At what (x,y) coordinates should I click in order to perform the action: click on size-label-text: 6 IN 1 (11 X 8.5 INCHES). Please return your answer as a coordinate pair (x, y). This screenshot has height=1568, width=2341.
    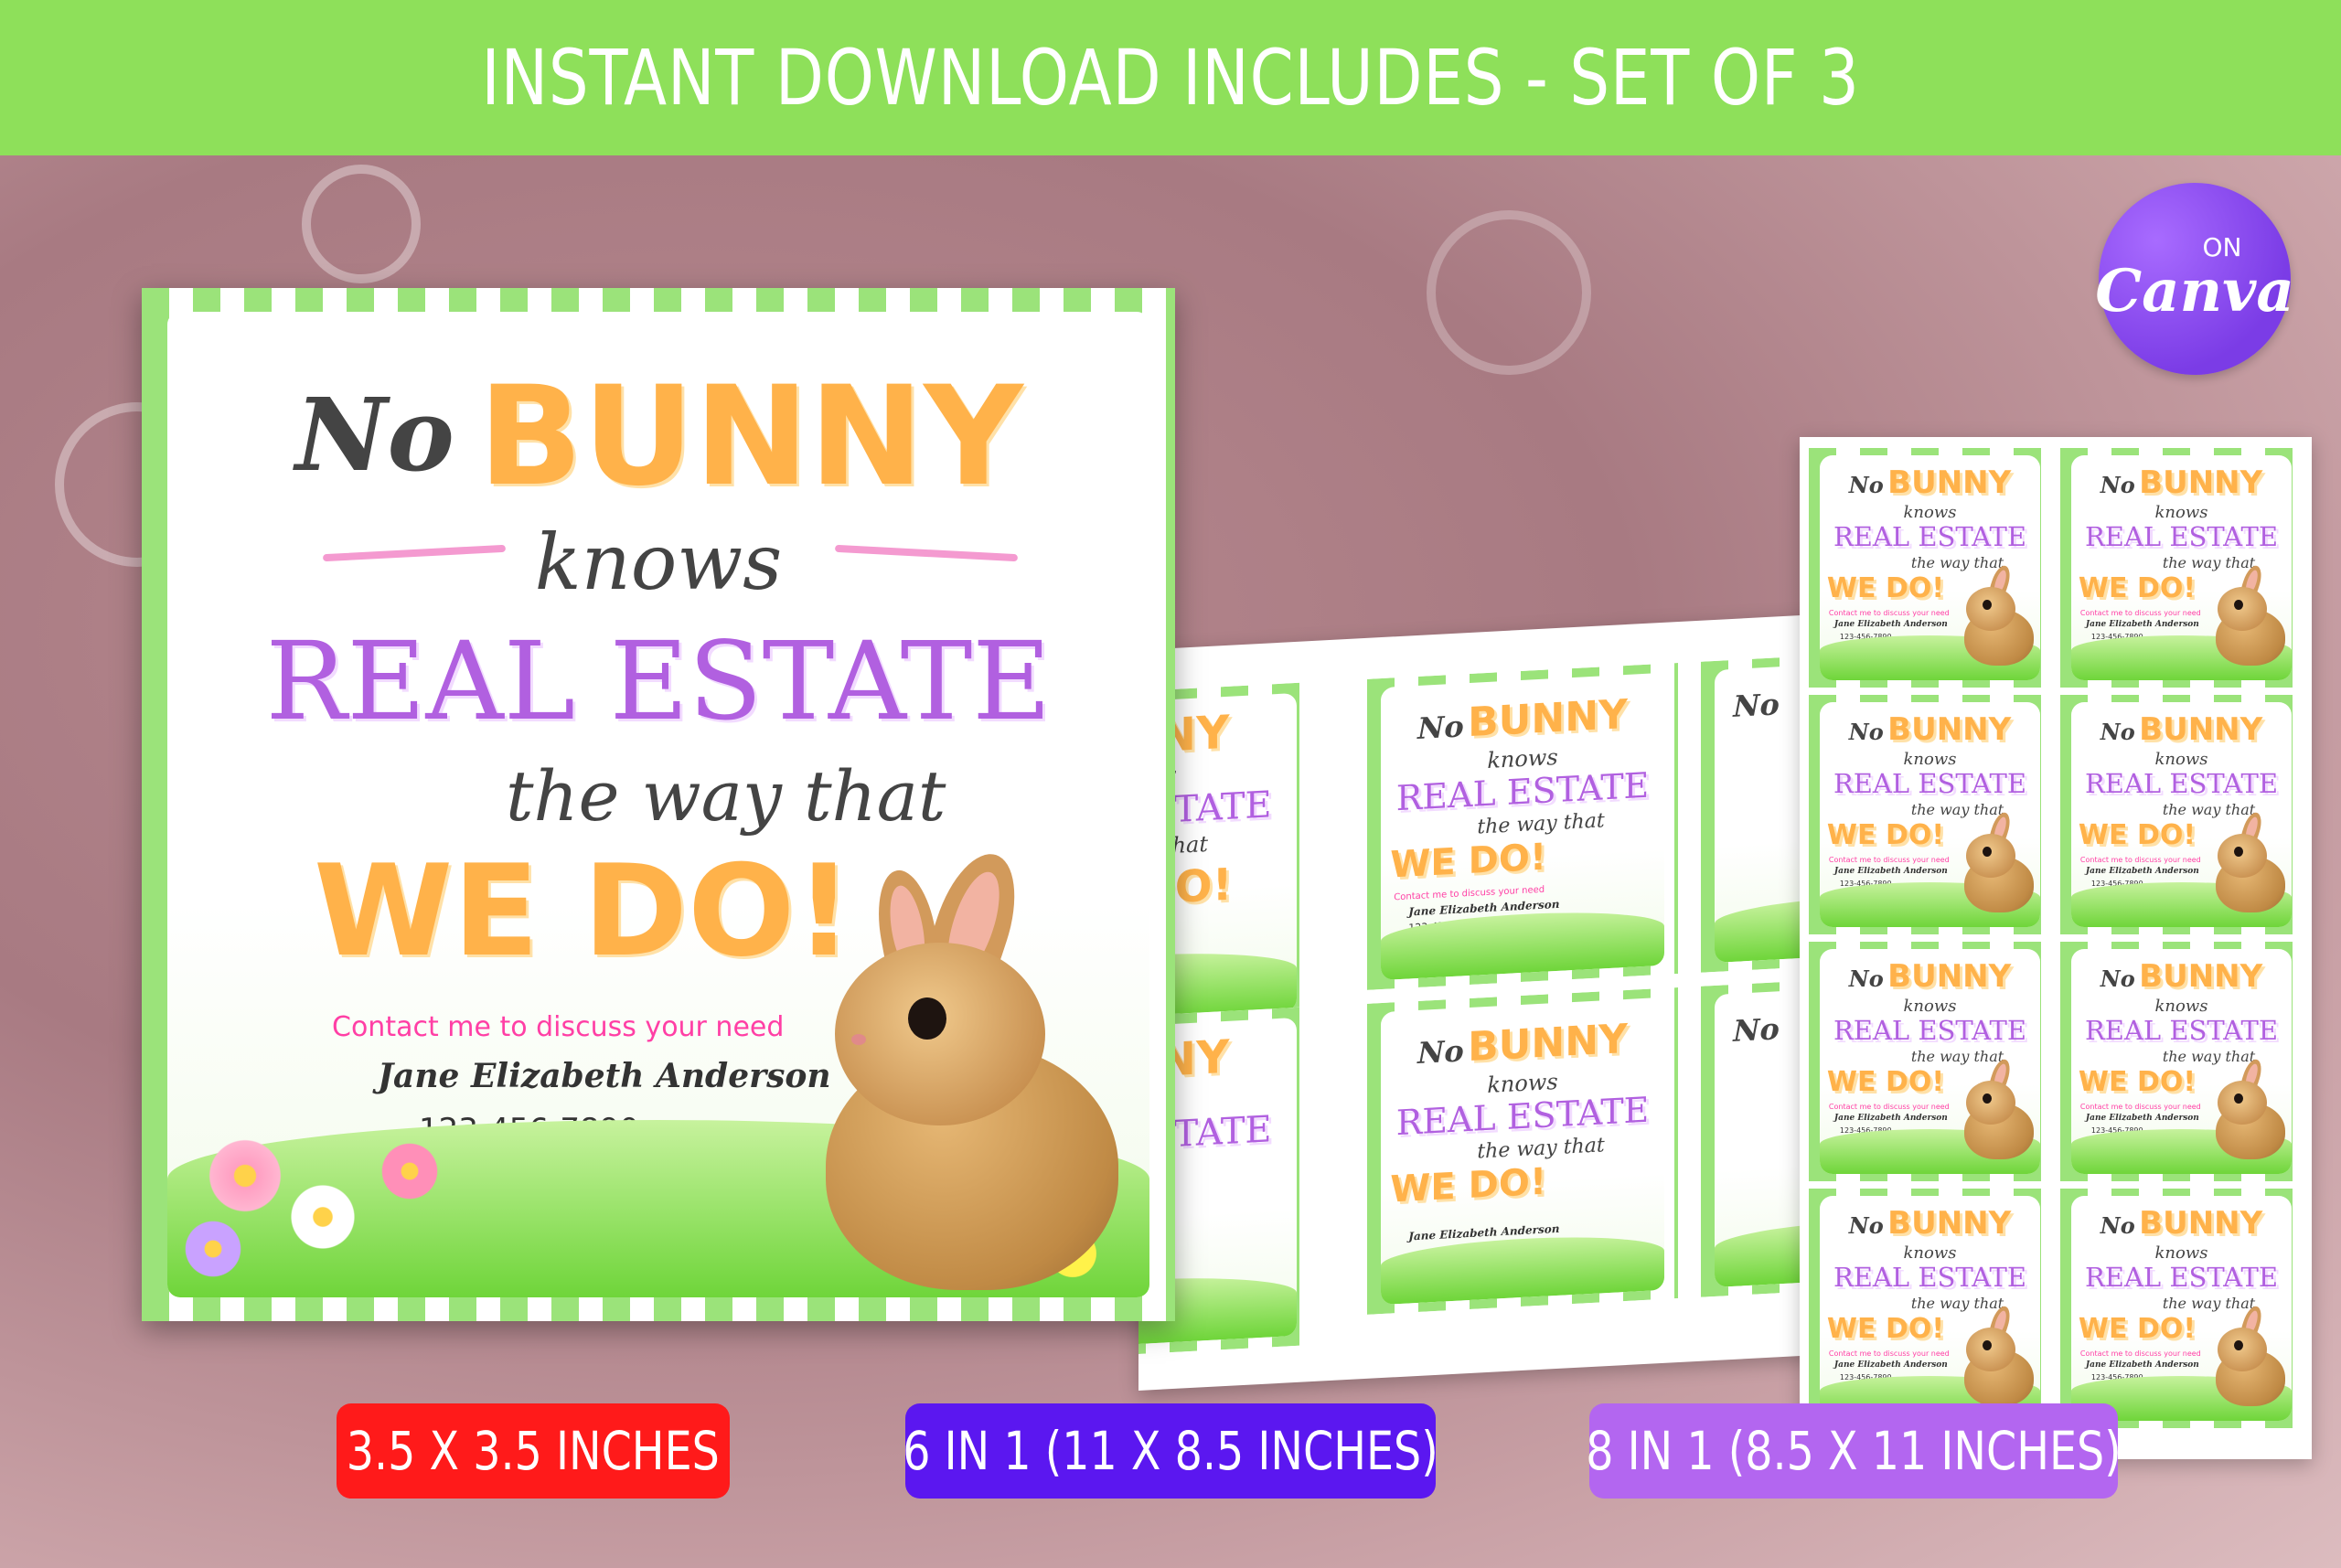
    Looking at the image, I should click on (1171, 1451).